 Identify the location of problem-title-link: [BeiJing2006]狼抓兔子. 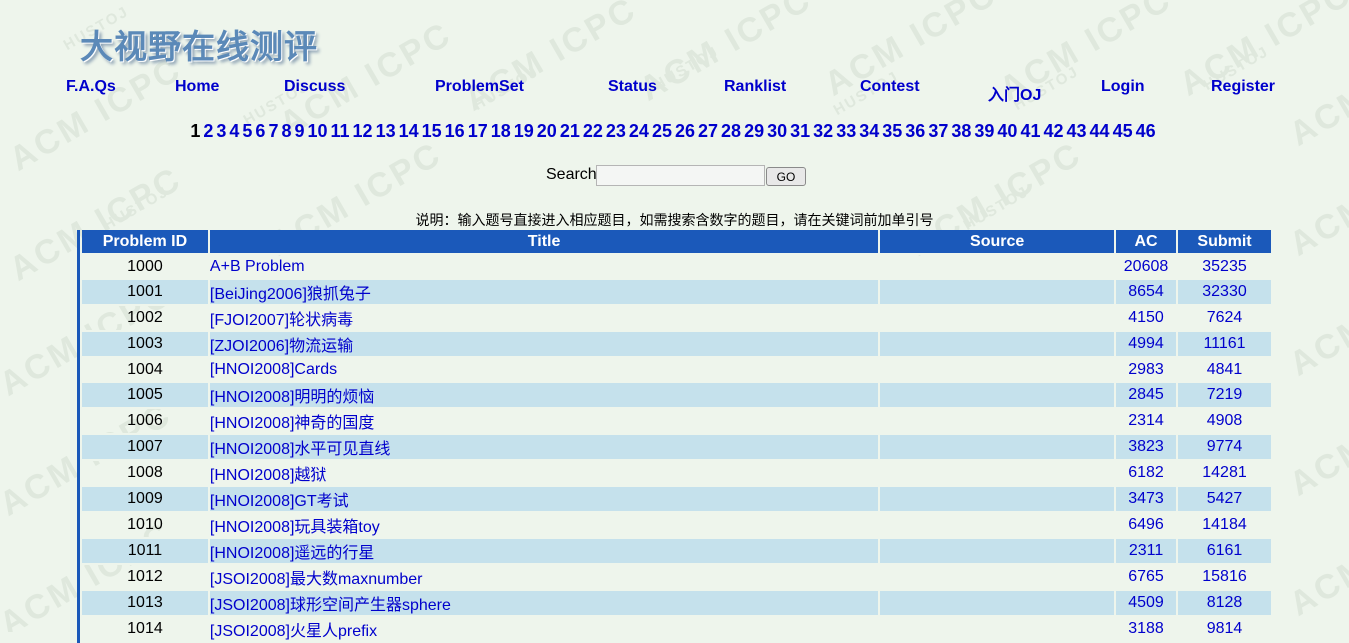
(544, 293).